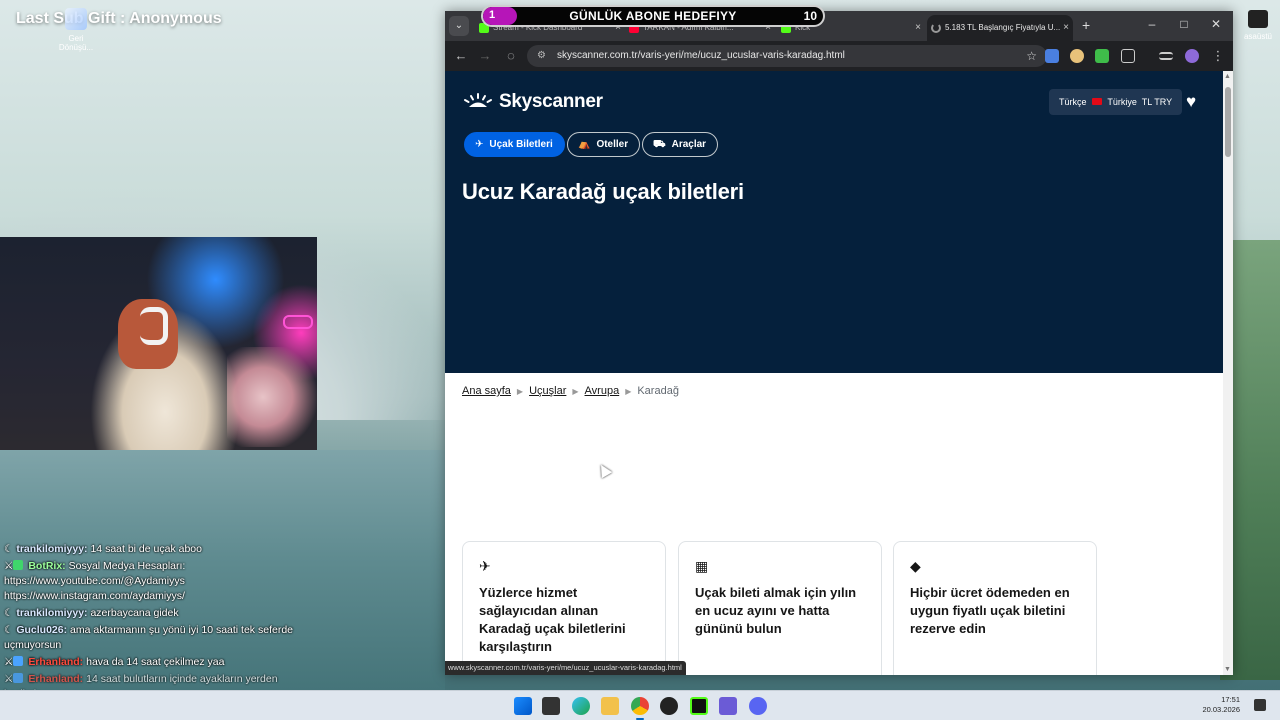 This screenshot has width=1280, height=720. Describe the element at coordinates (1216, 24) in the screenshot. I see `close-window-button: ✕` at that location.